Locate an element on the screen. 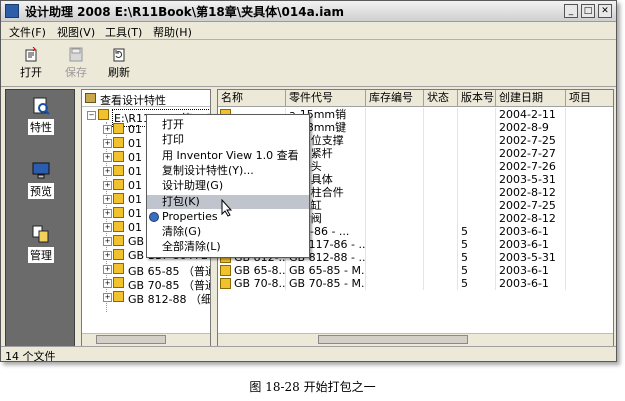 This screenshot has height=401, width=625. context-menu-item: 打开 is located at coordinates (228, 125).